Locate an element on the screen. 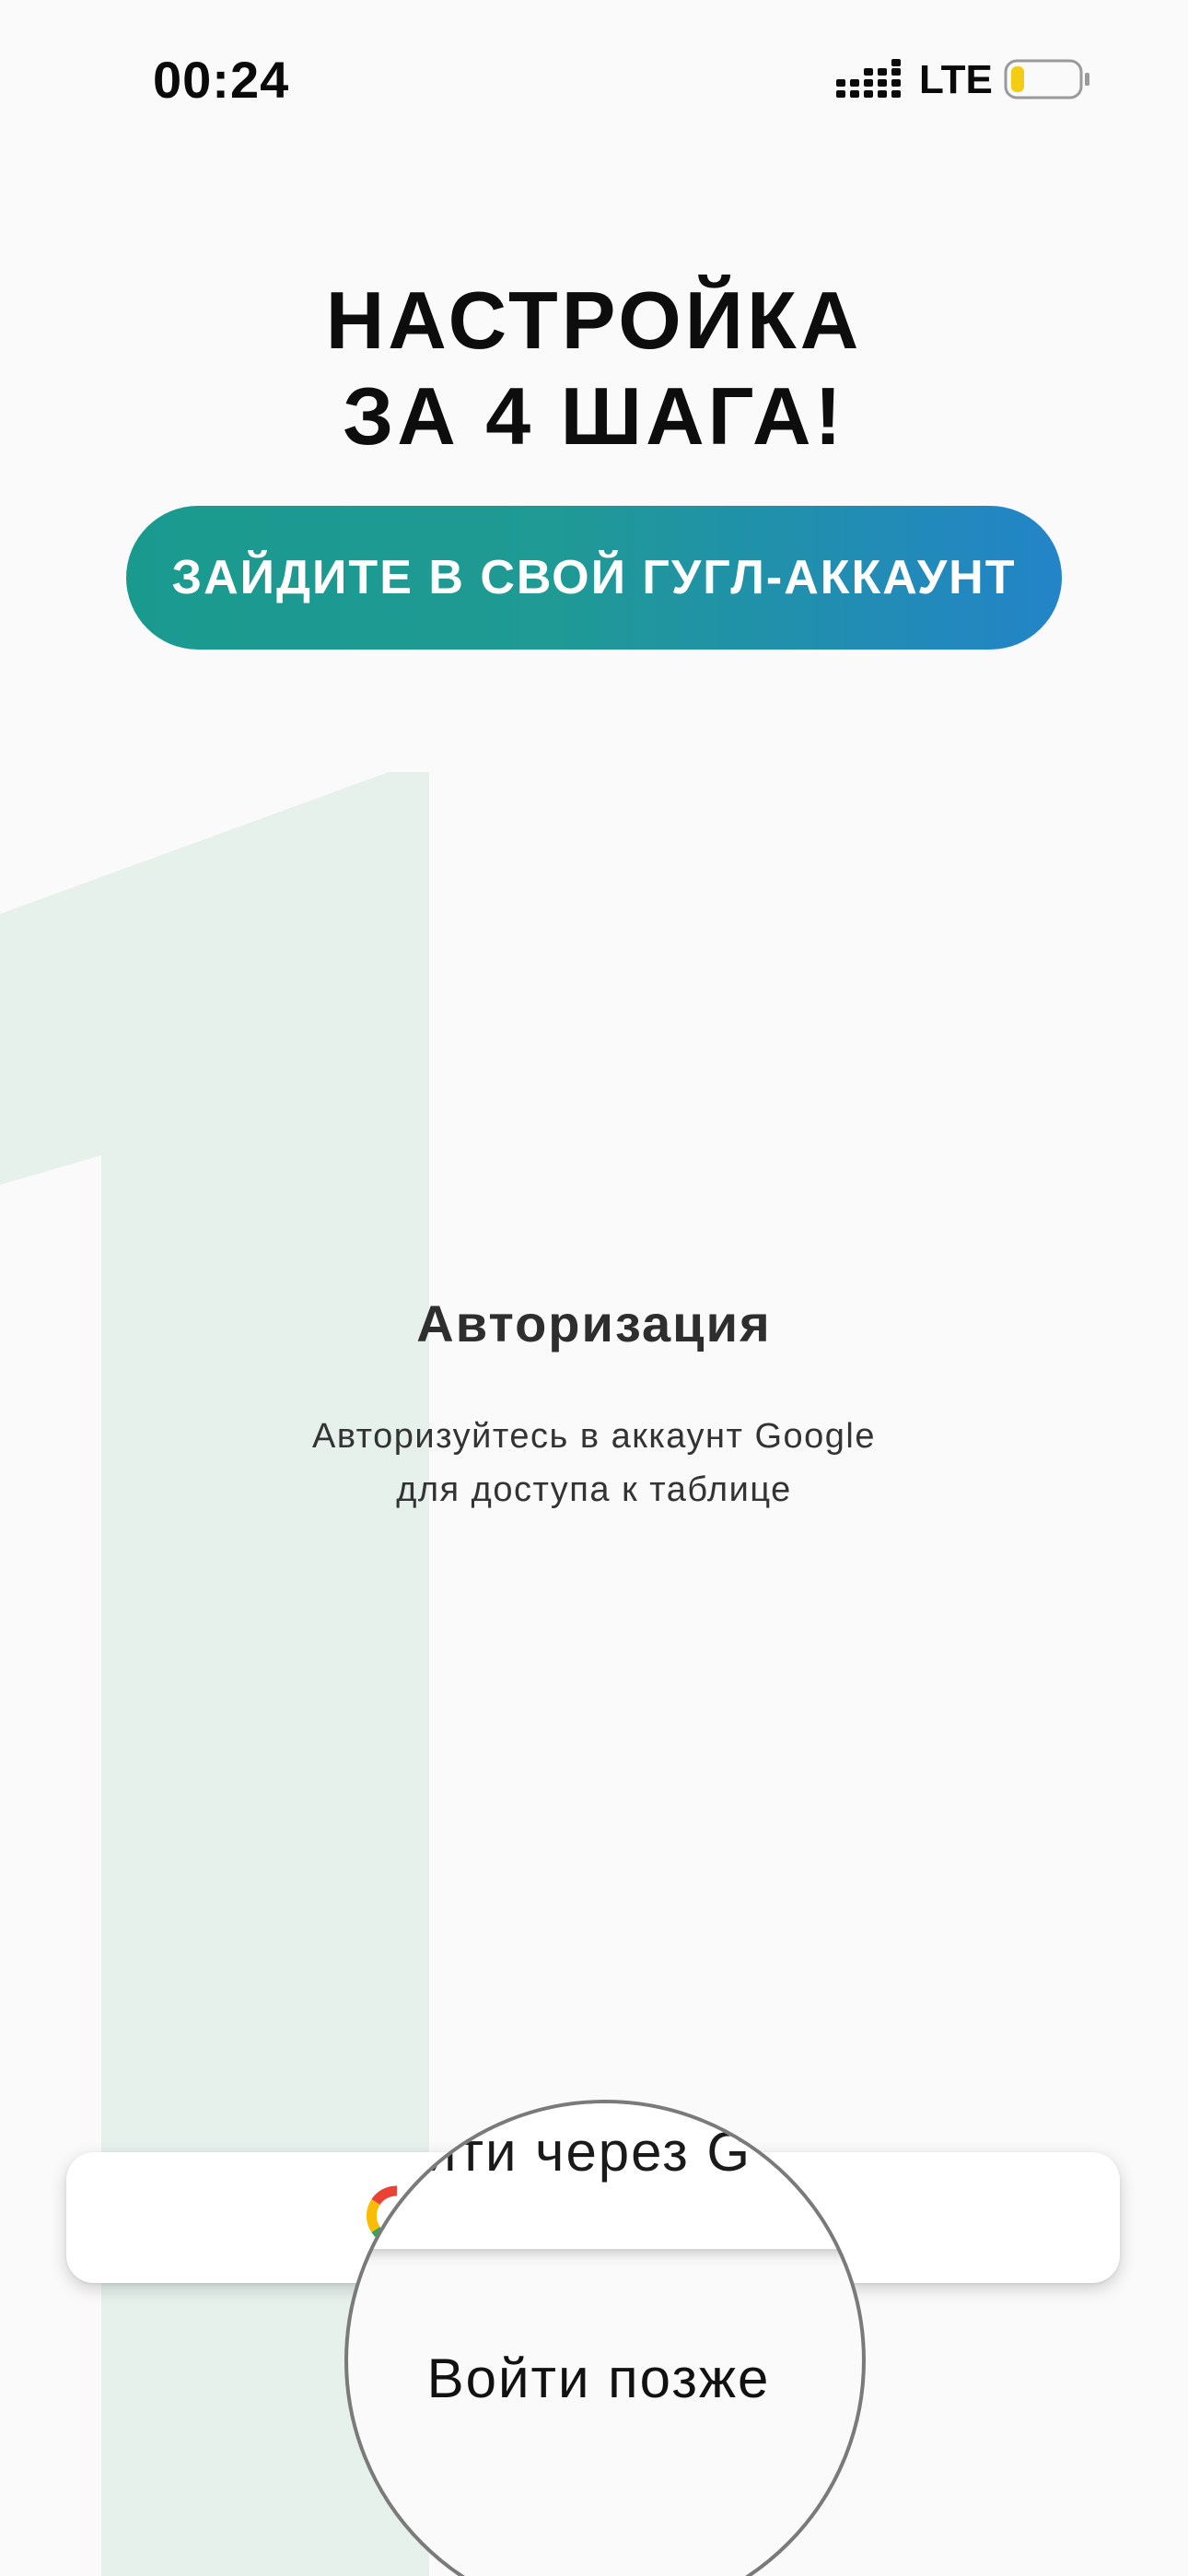  magnifier-overlay: йти через G Войти позже is located at coordinates (605, 2338).